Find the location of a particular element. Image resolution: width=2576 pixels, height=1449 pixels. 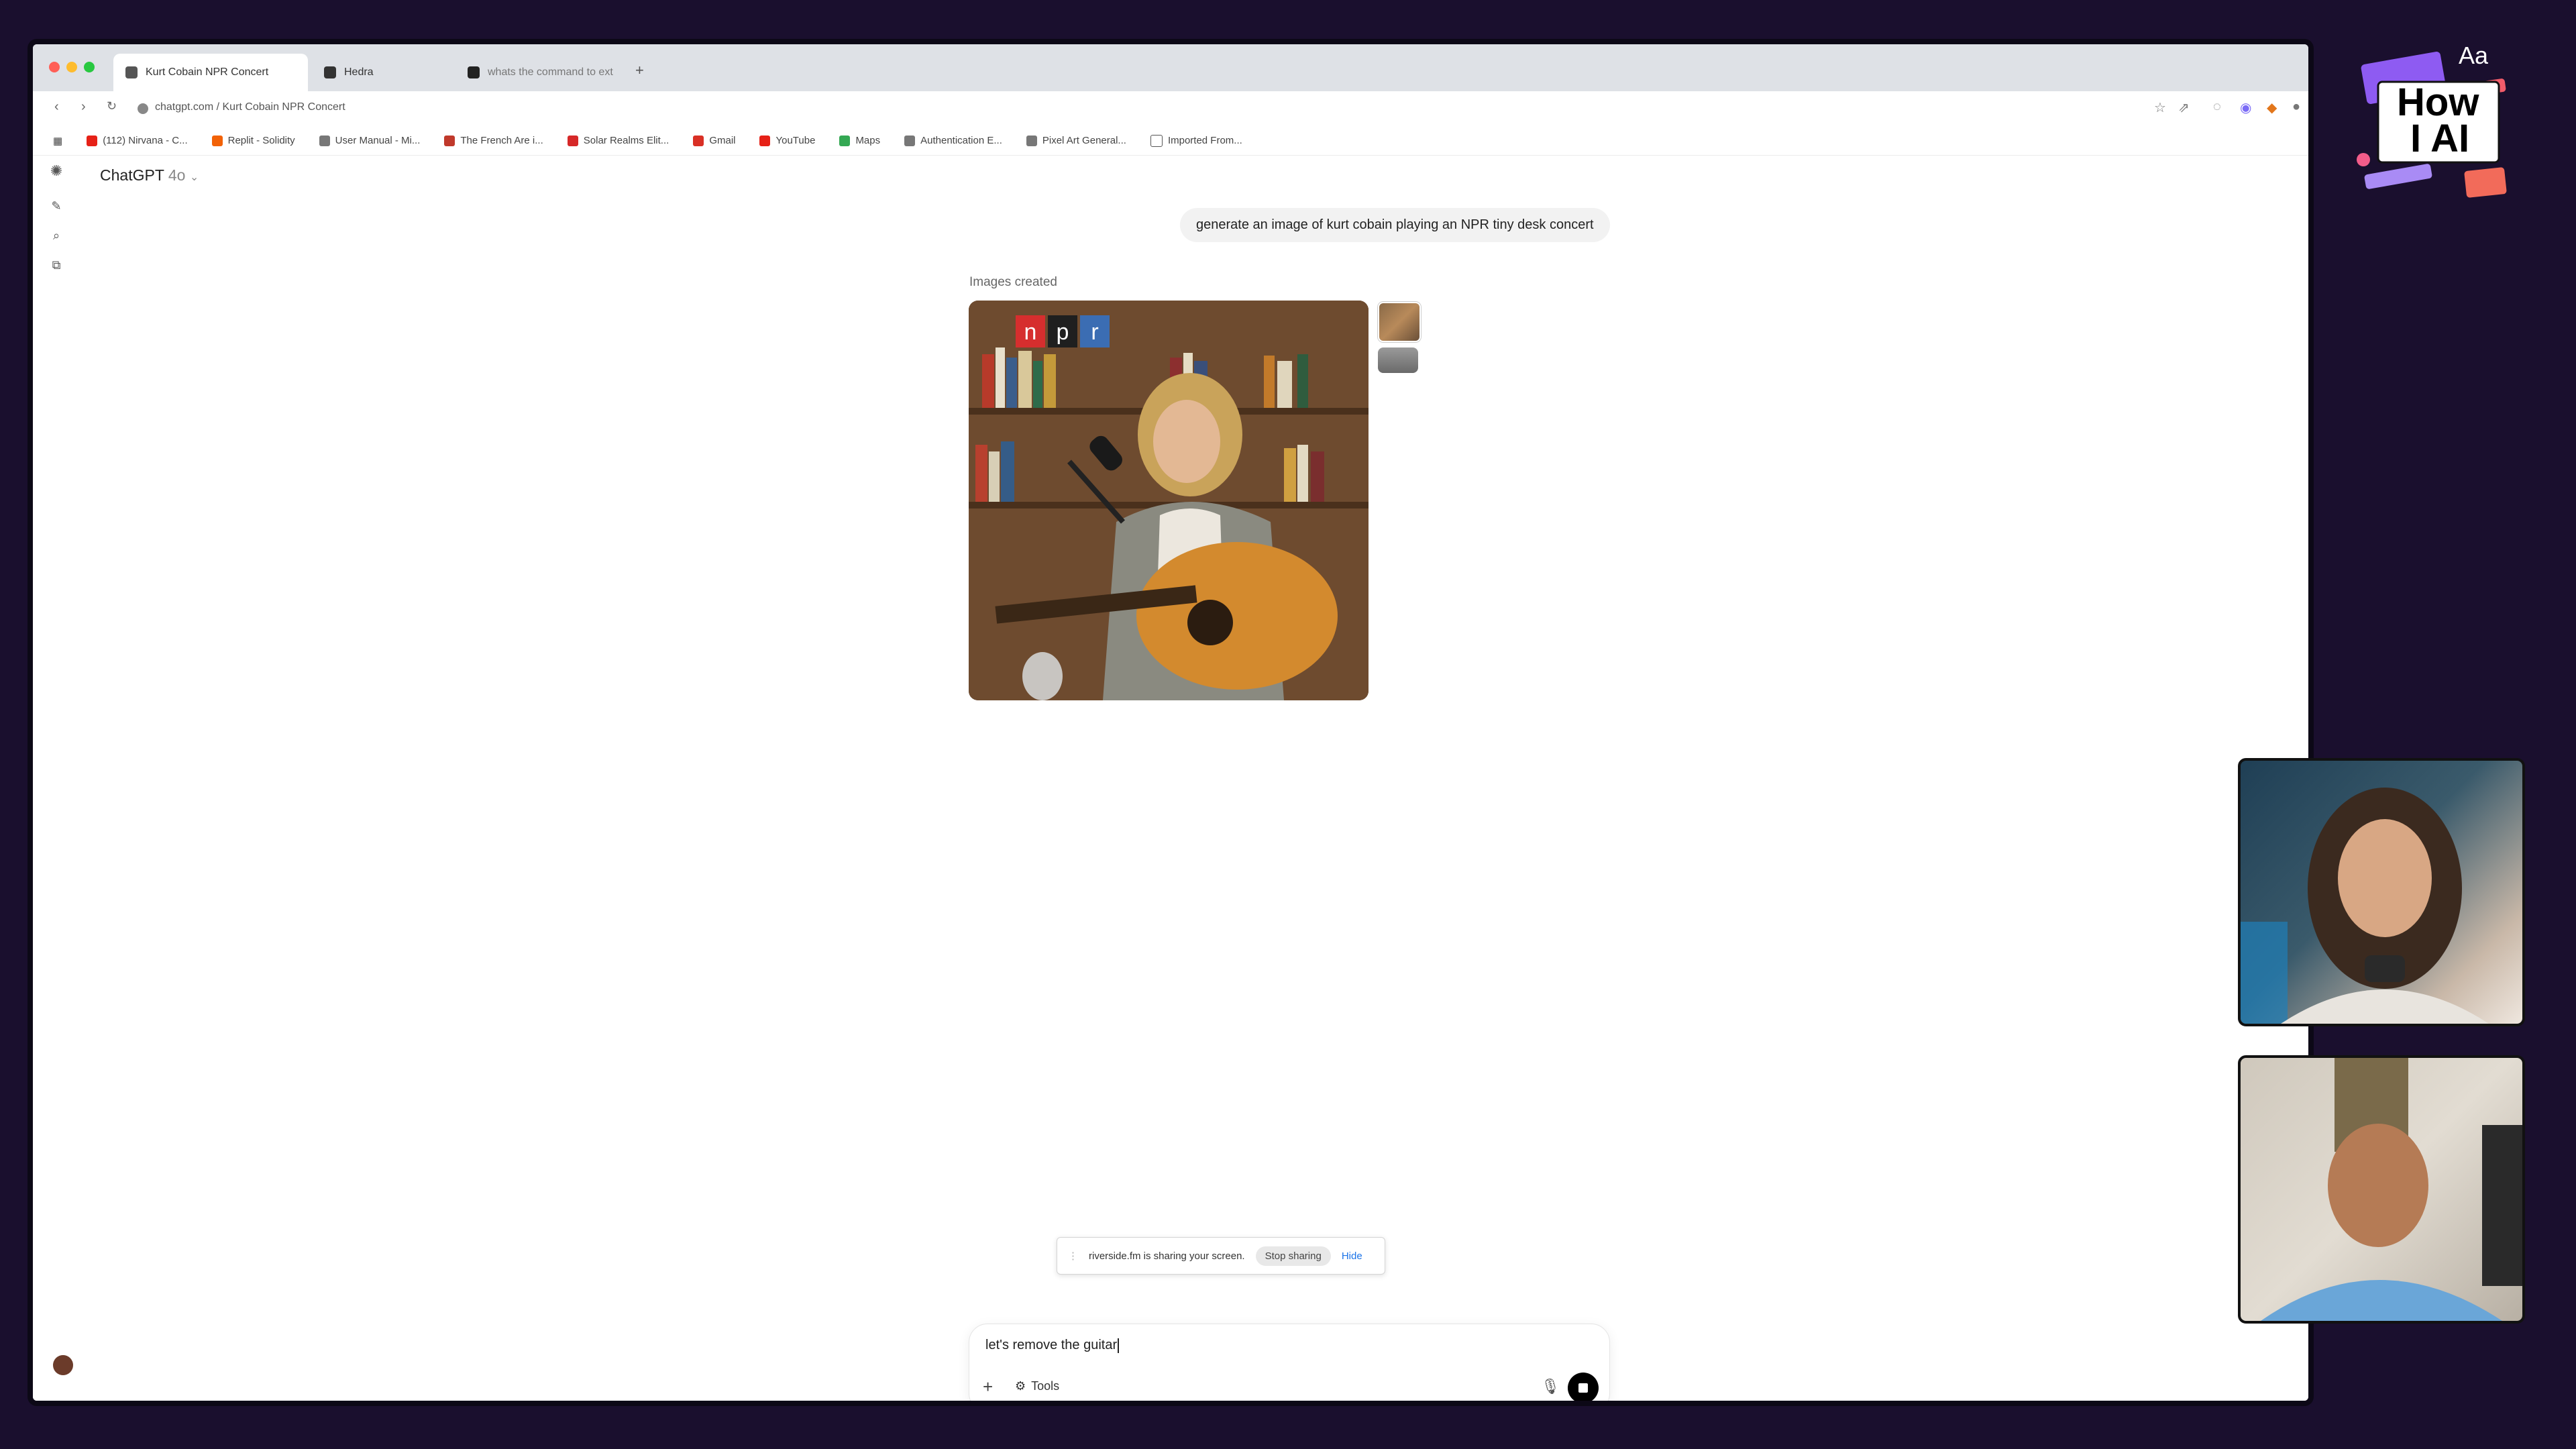

bookmark-star-icon: ☆ is located at coordinates (2160, 107).